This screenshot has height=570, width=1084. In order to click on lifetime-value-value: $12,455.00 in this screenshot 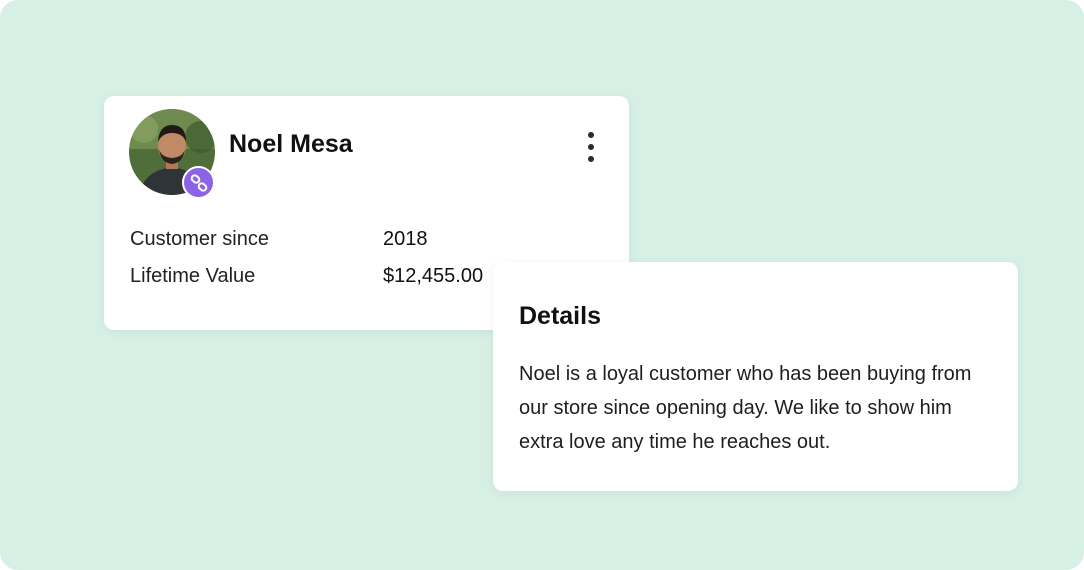, I will do `click(433, 276)`.